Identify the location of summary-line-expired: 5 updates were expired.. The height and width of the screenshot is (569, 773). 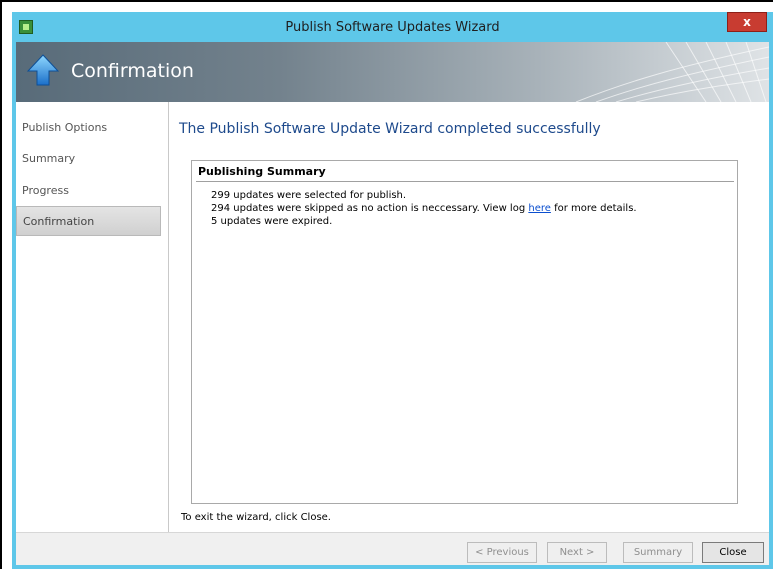
(272, 221).